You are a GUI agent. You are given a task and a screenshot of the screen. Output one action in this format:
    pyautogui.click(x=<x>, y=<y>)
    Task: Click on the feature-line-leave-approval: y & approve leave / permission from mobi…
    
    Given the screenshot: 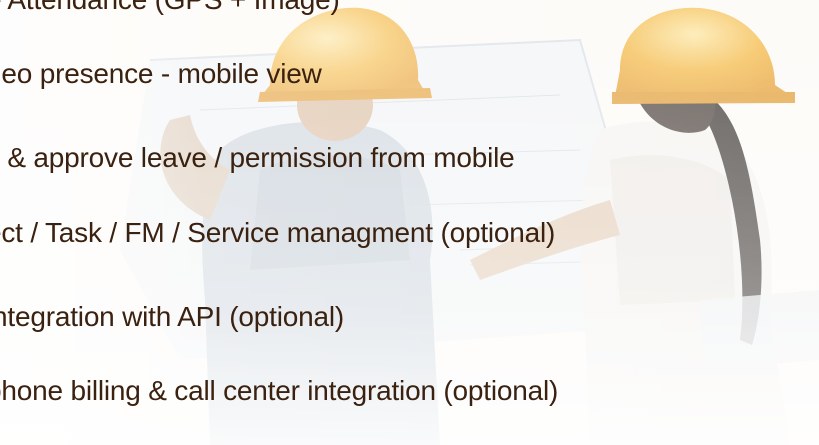 What is the action you would take?
    pyautogui.click(x=257, y=157)
    